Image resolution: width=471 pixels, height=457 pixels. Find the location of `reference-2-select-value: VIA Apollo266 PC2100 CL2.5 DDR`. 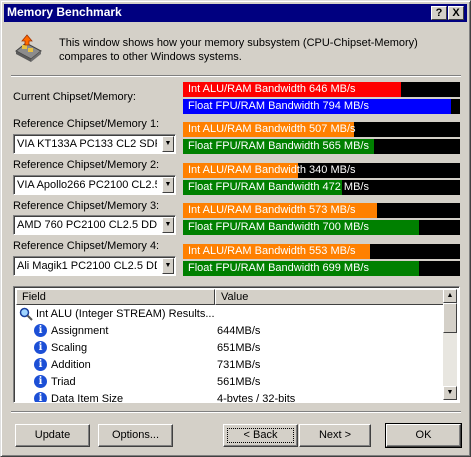

reference-2-select-value: VIA Apollo266 PC2100 CL2.5 DDR is located at coordinates (87, 185).